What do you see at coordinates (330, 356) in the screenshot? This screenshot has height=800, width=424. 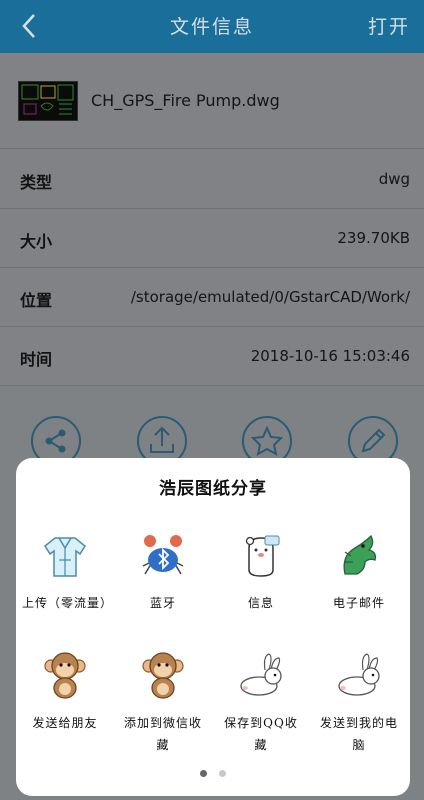 I see `detail-value: 2018-10-16 15:03:46` at bounding box center [330, 356].